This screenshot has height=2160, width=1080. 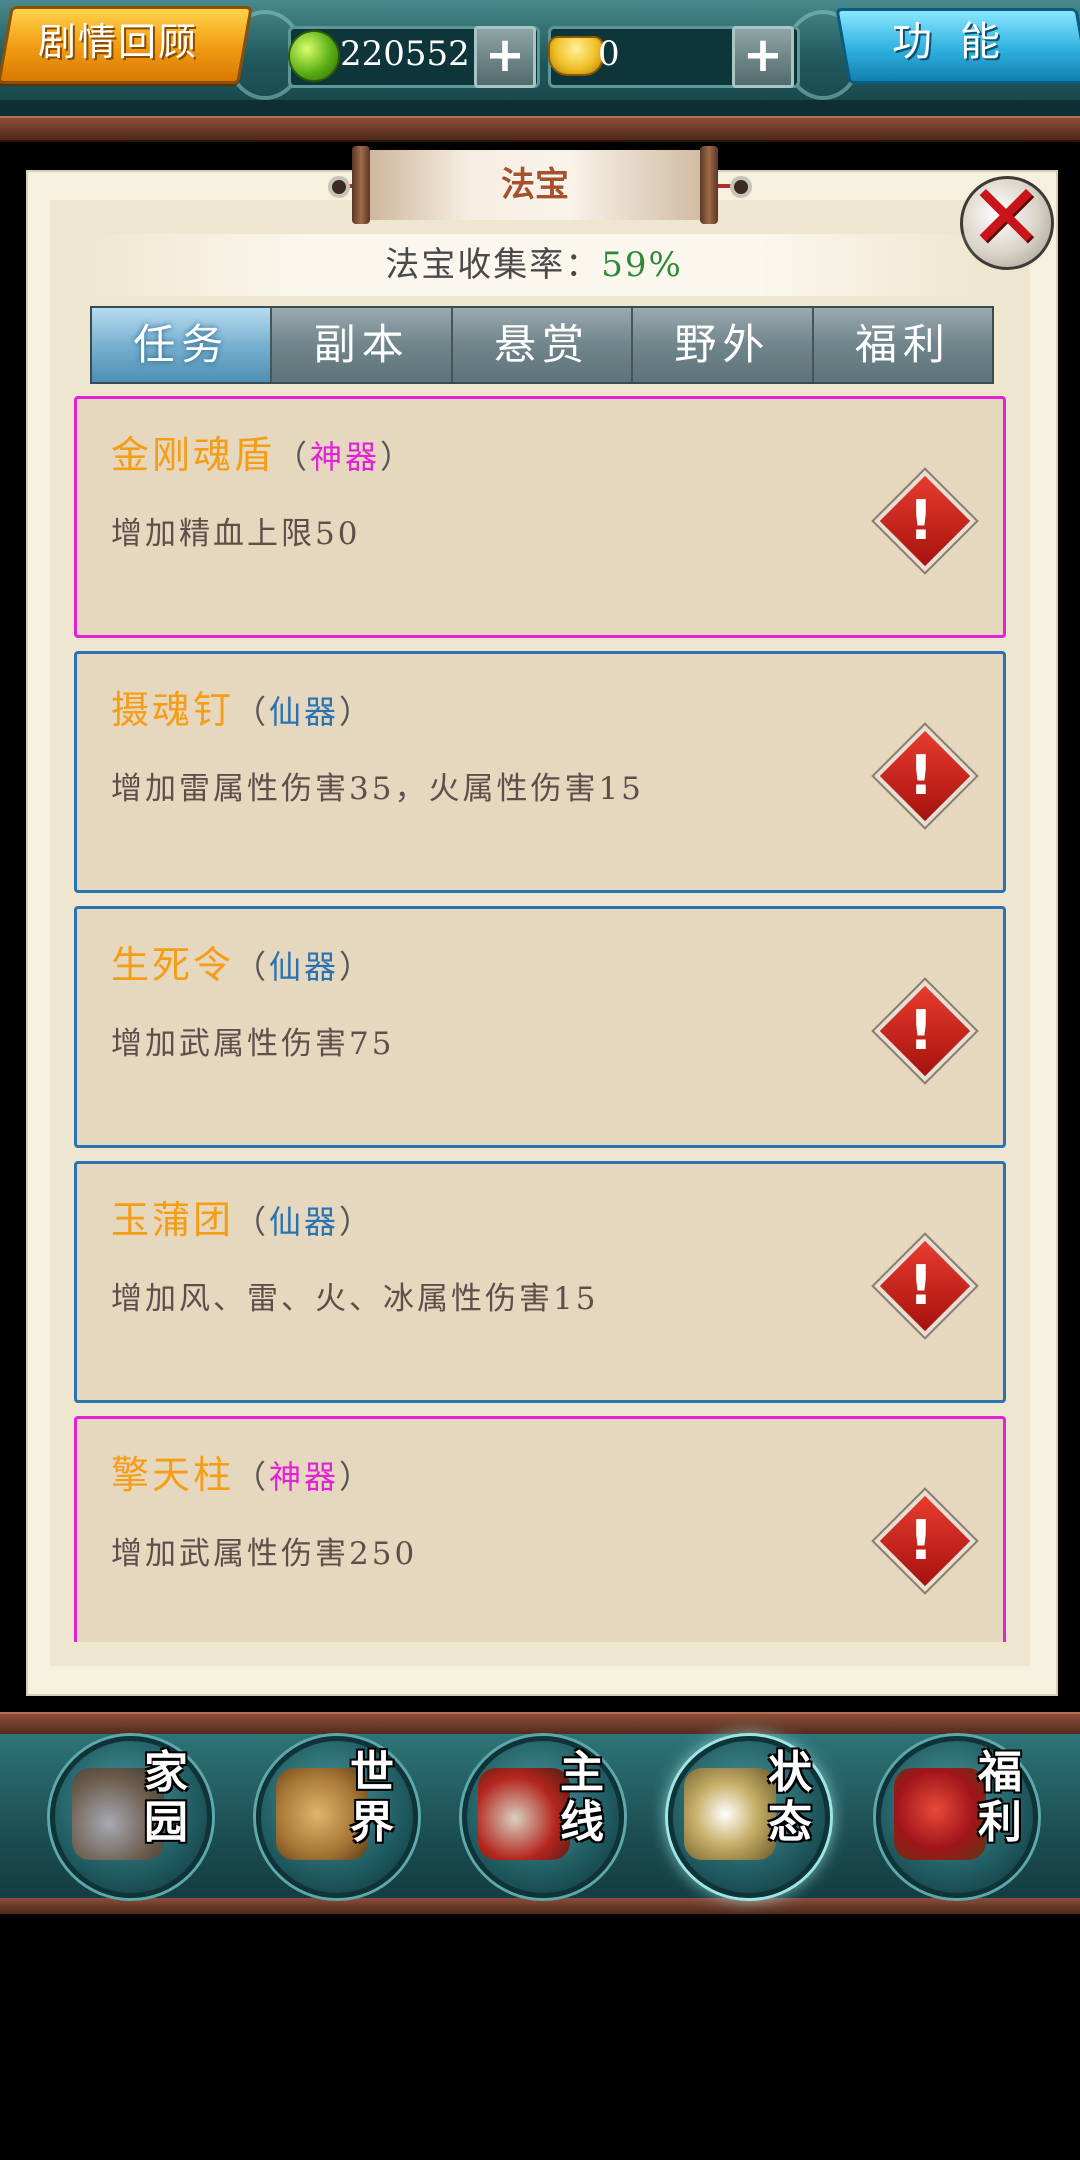 What do you see at coordinates (576, 56) in the screenshot?
I see `gold-ingot-icon` at bounding box center [576, 56].